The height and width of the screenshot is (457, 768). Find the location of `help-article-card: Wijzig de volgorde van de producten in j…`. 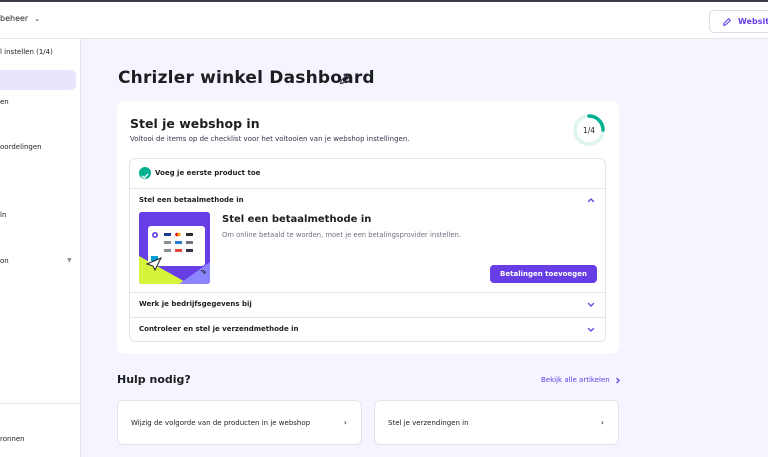

help-article-card: Wijzig de volgorde van de producten in j… is located at coordinates (239, 422).